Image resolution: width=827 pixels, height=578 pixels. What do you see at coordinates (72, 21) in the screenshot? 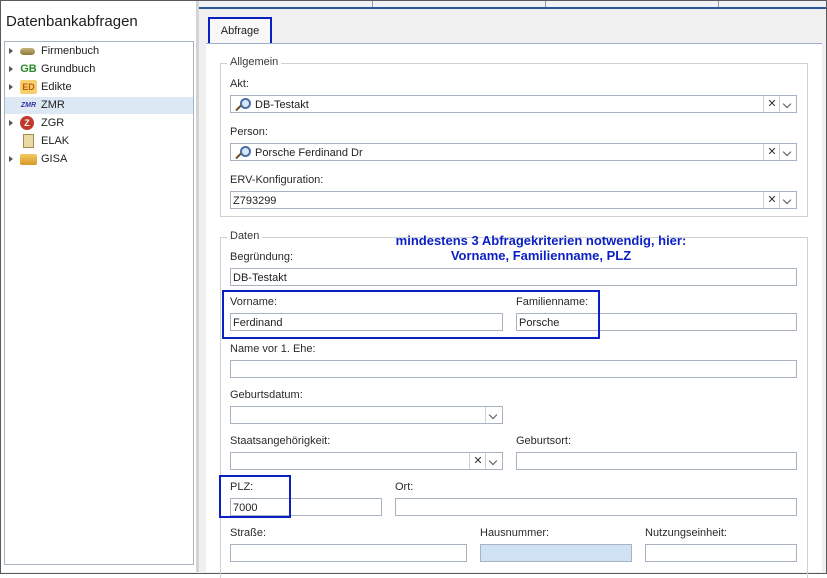
I see `panel-title: Datenbankabfragen` at bounding box center [72, 21].